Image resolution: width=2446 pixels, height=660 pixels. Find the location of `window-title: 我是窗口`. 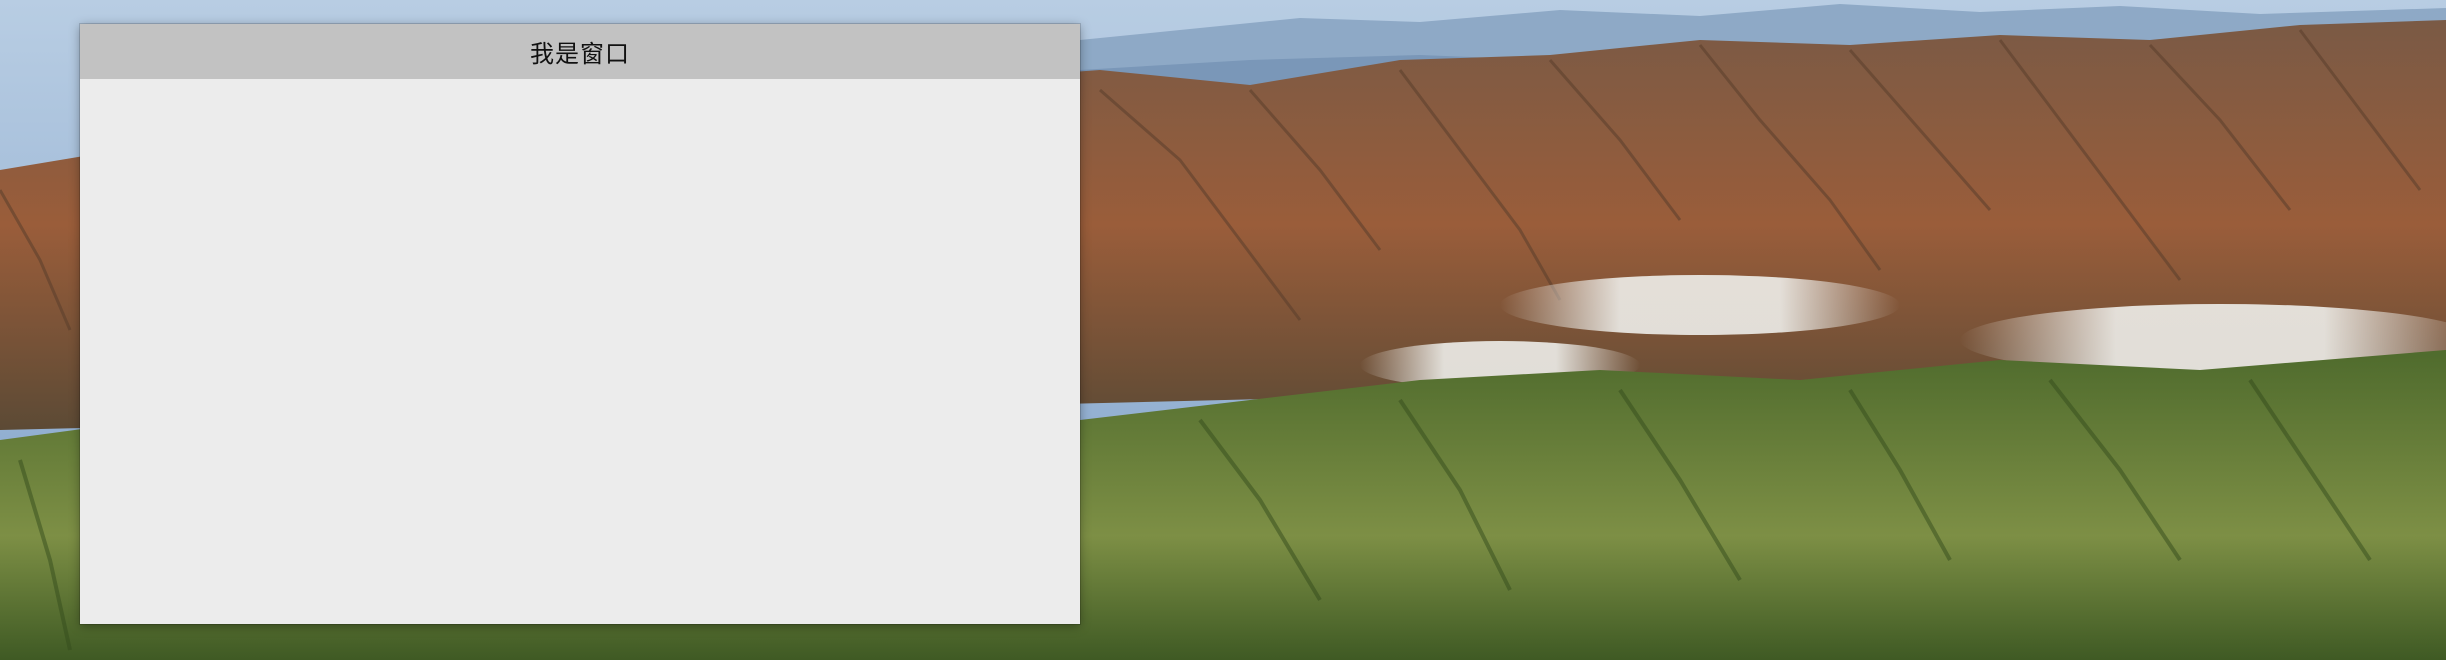

window-title: 我是窗口 is located at coordinates (580, 54).